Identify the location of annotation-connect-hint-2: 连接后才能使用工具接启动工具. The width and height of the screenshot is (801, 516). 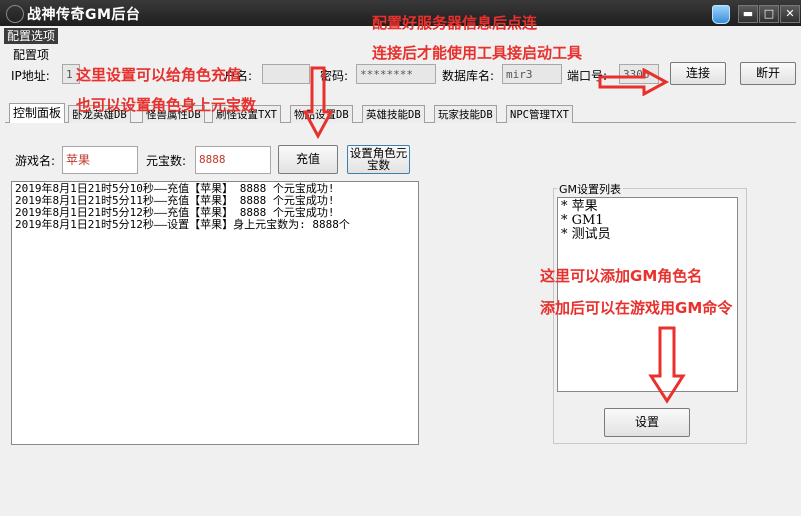
(477, 53).